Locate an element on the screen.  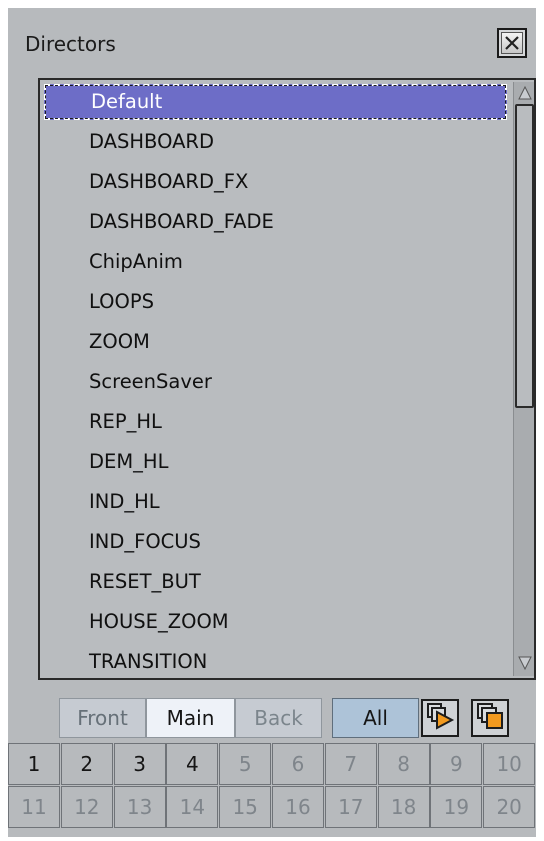
play-forward-button is located at coordinates (440, 718).